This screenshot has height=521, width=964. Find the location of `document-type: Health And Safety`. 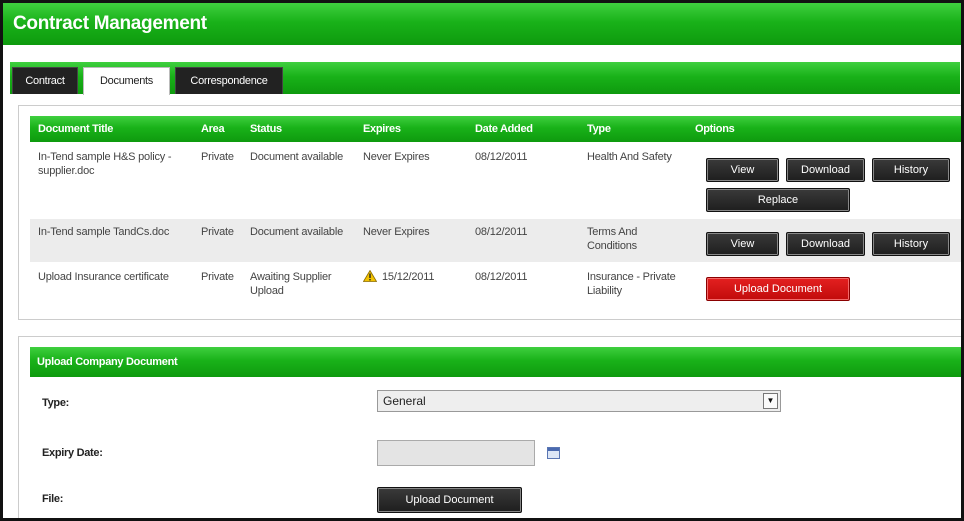

document-type: Health And Safety is located at coordinates (629, 157).